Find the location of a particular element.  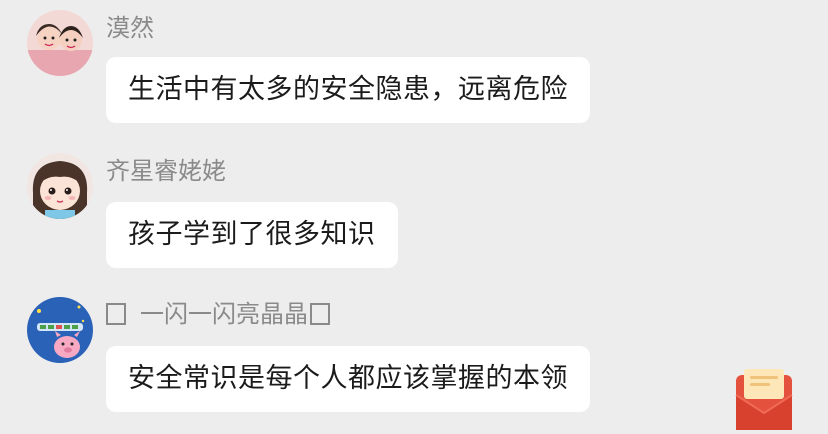

nickname-text: 一闪一闪亮晶晶 is located at coordinates (224, 314).